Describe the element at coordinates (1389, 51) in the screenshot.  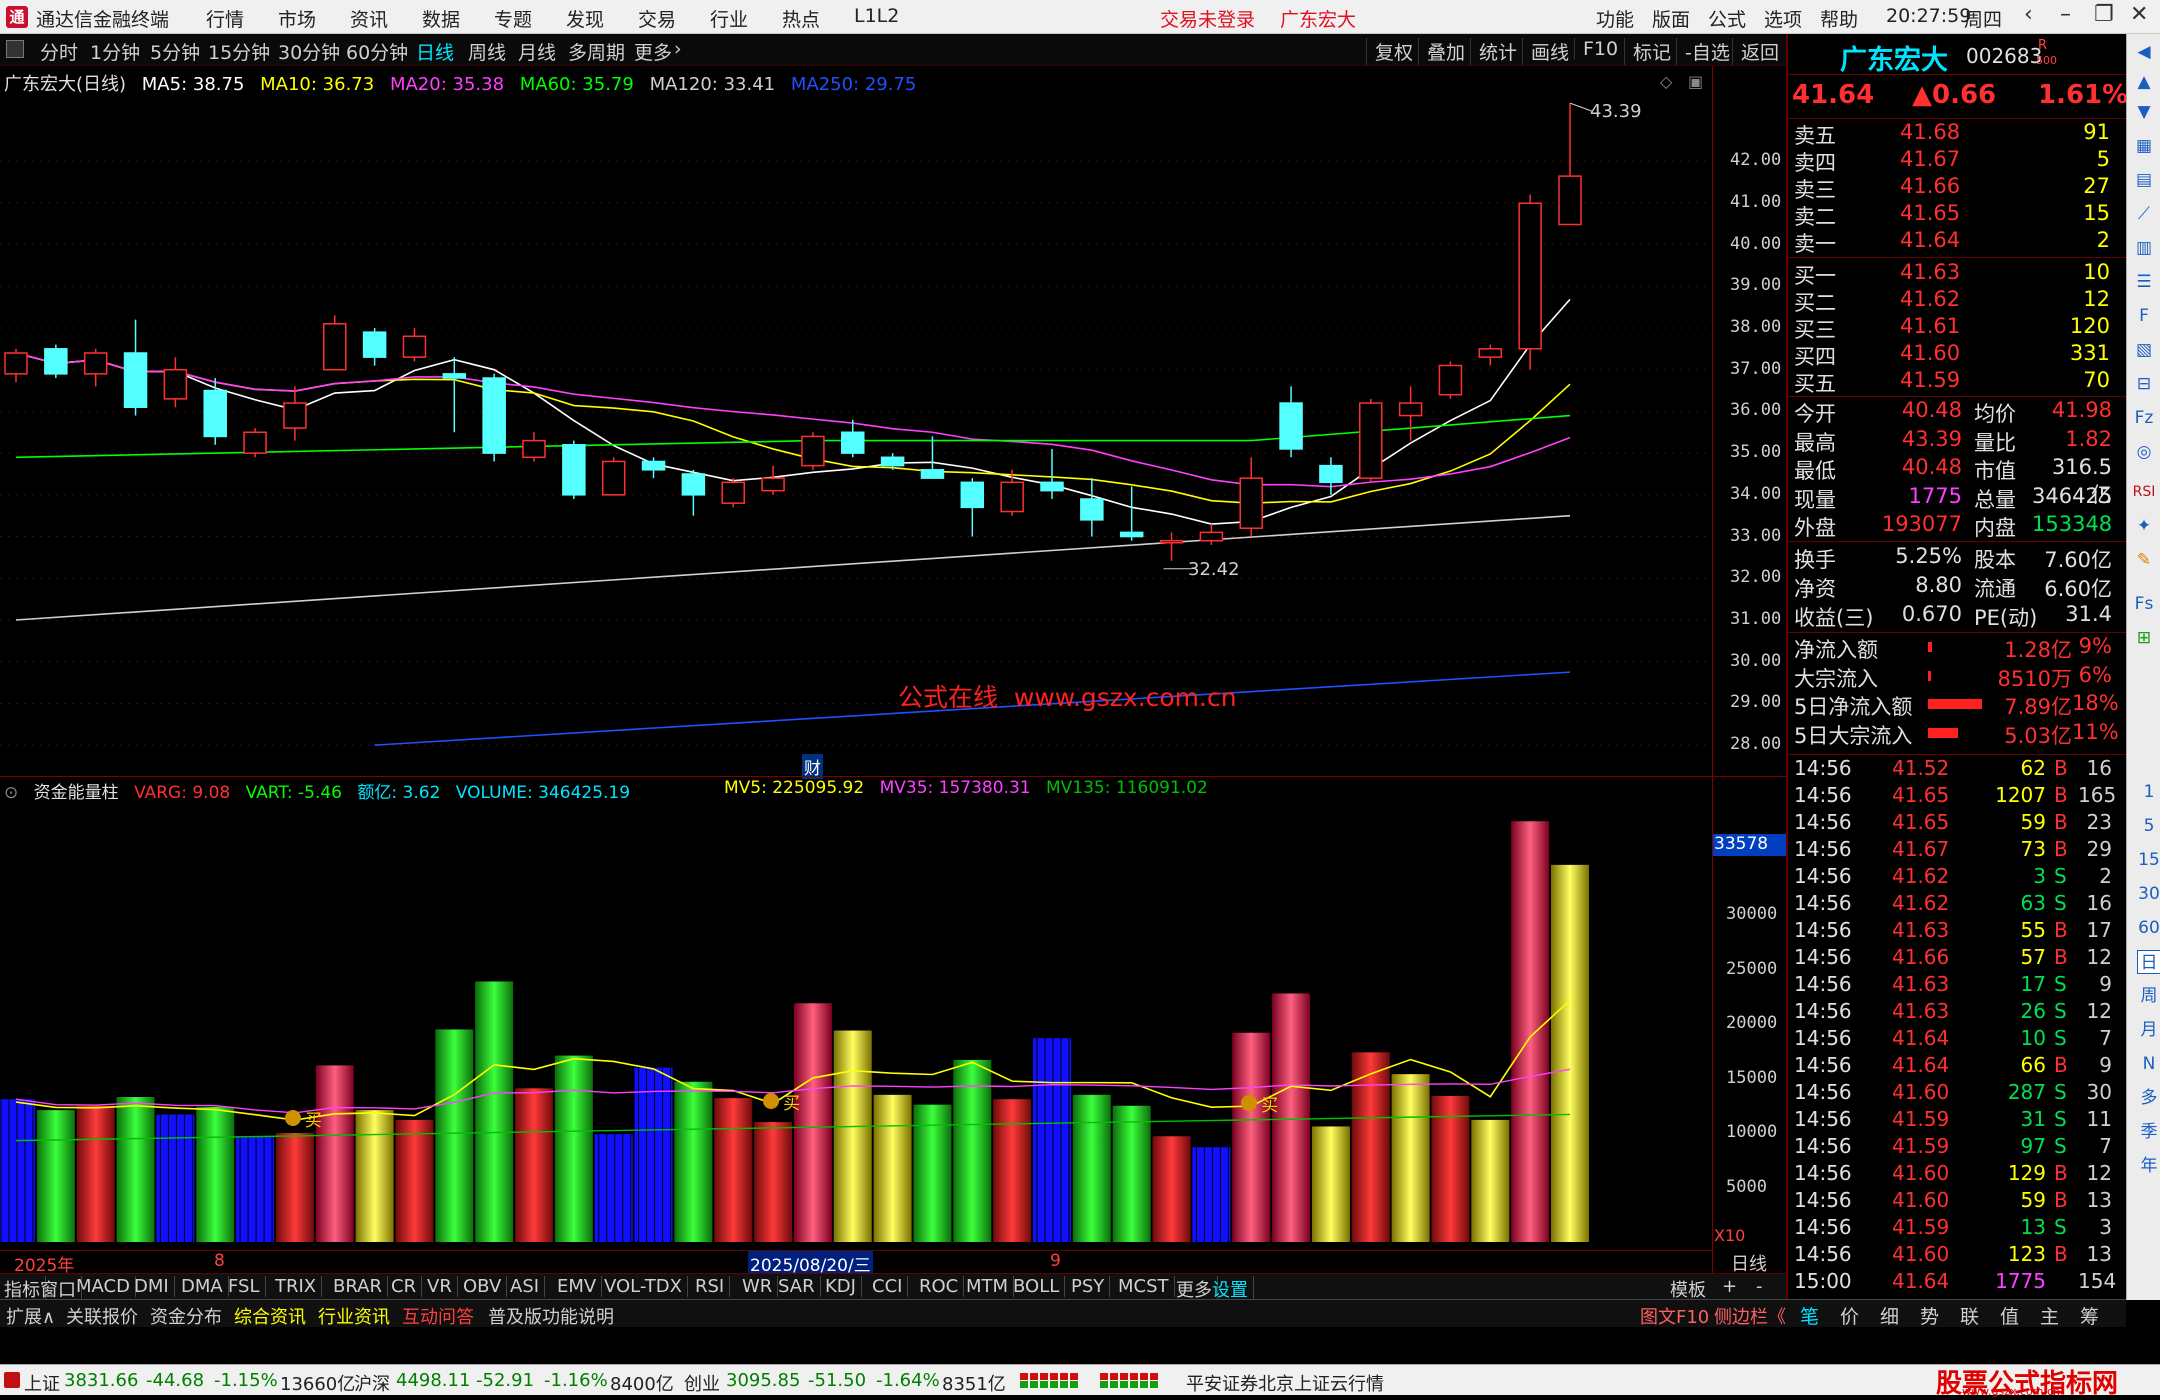
I see `fuquan-button: 复权` at that location.